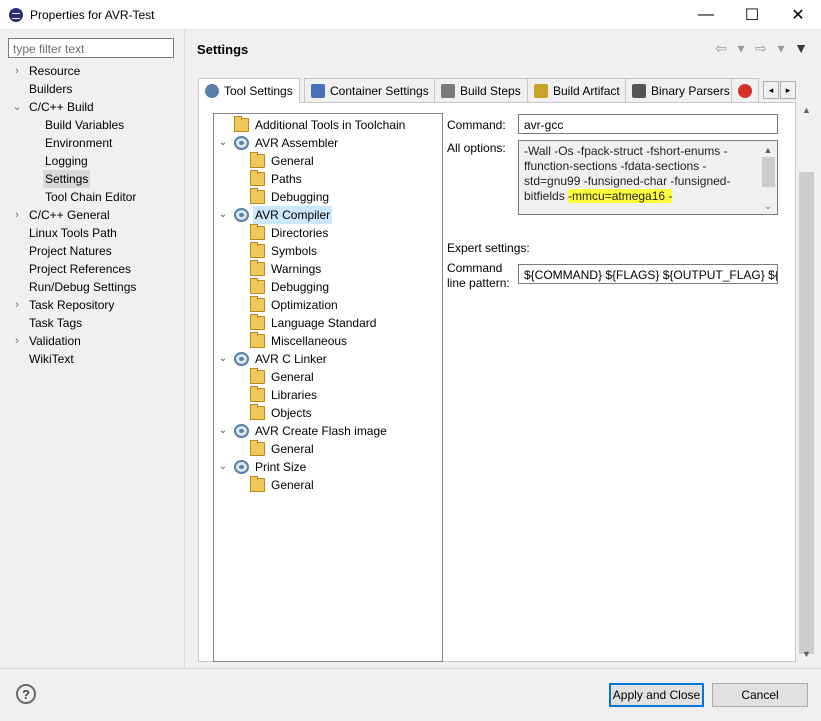 Image resolution: width=821 pixels, height=721 pixels. What do you see at coordinates (286, 179) in the screenshot?
I see `tree-item-label: Paths` at bounding box center [286, 179].